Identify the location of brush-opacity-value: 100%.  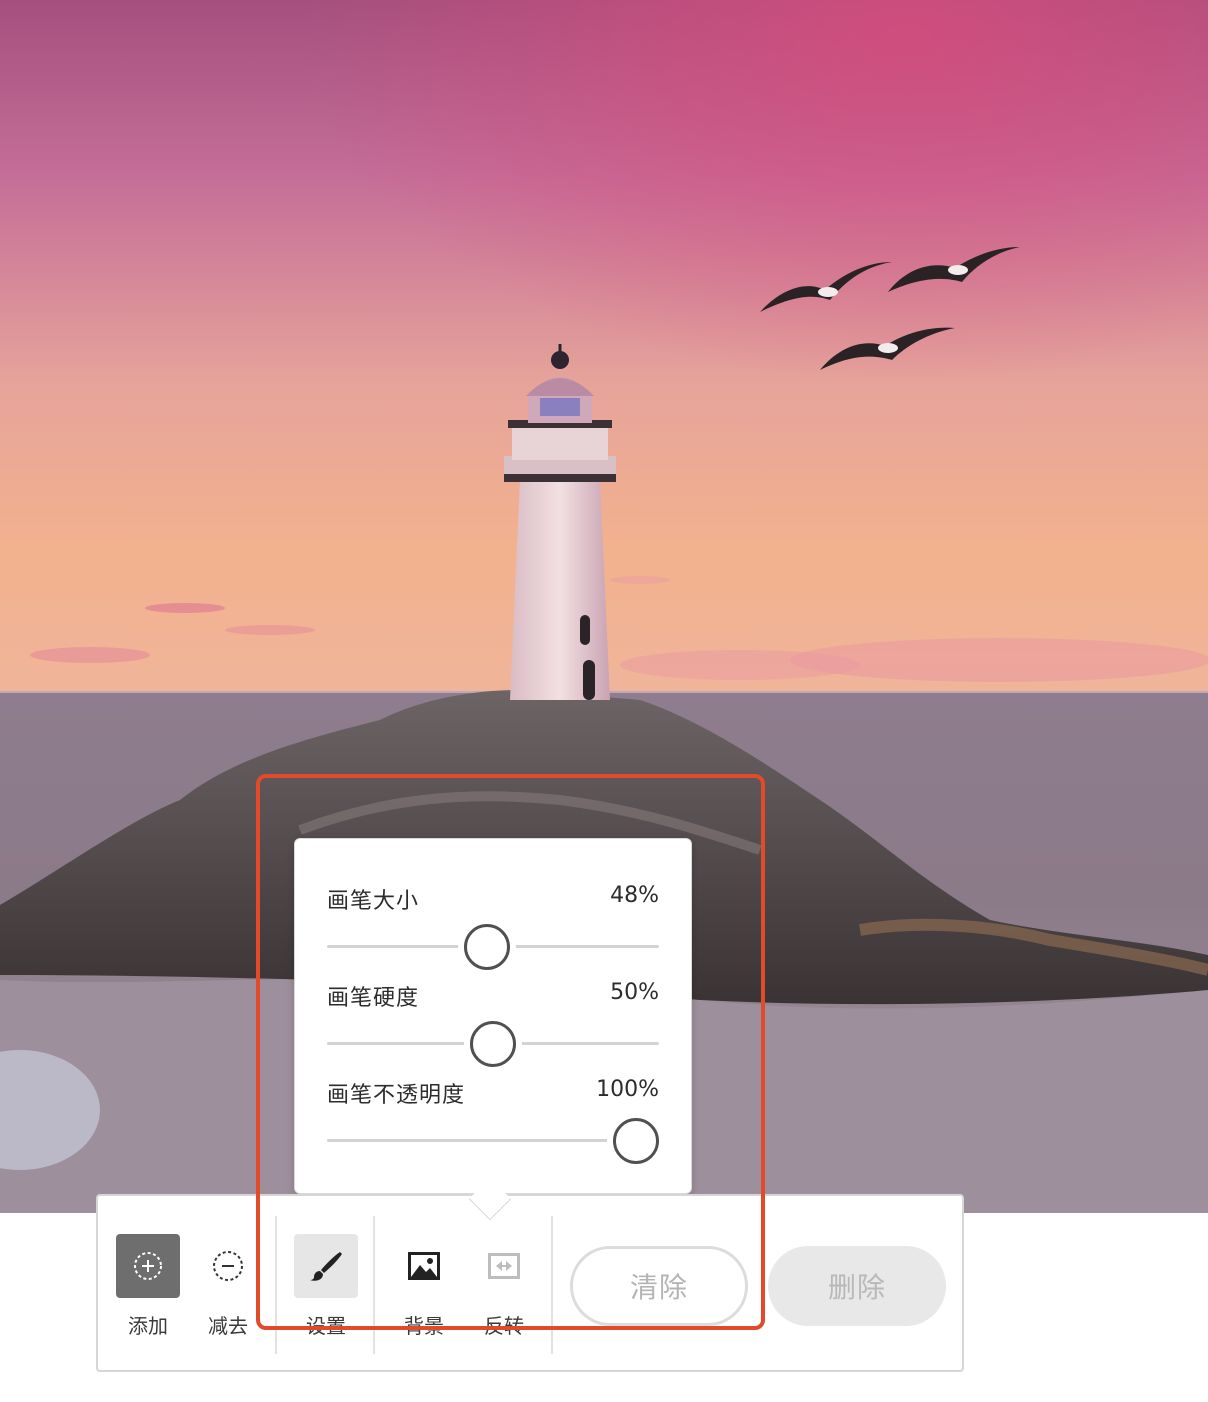
(627, 1089).